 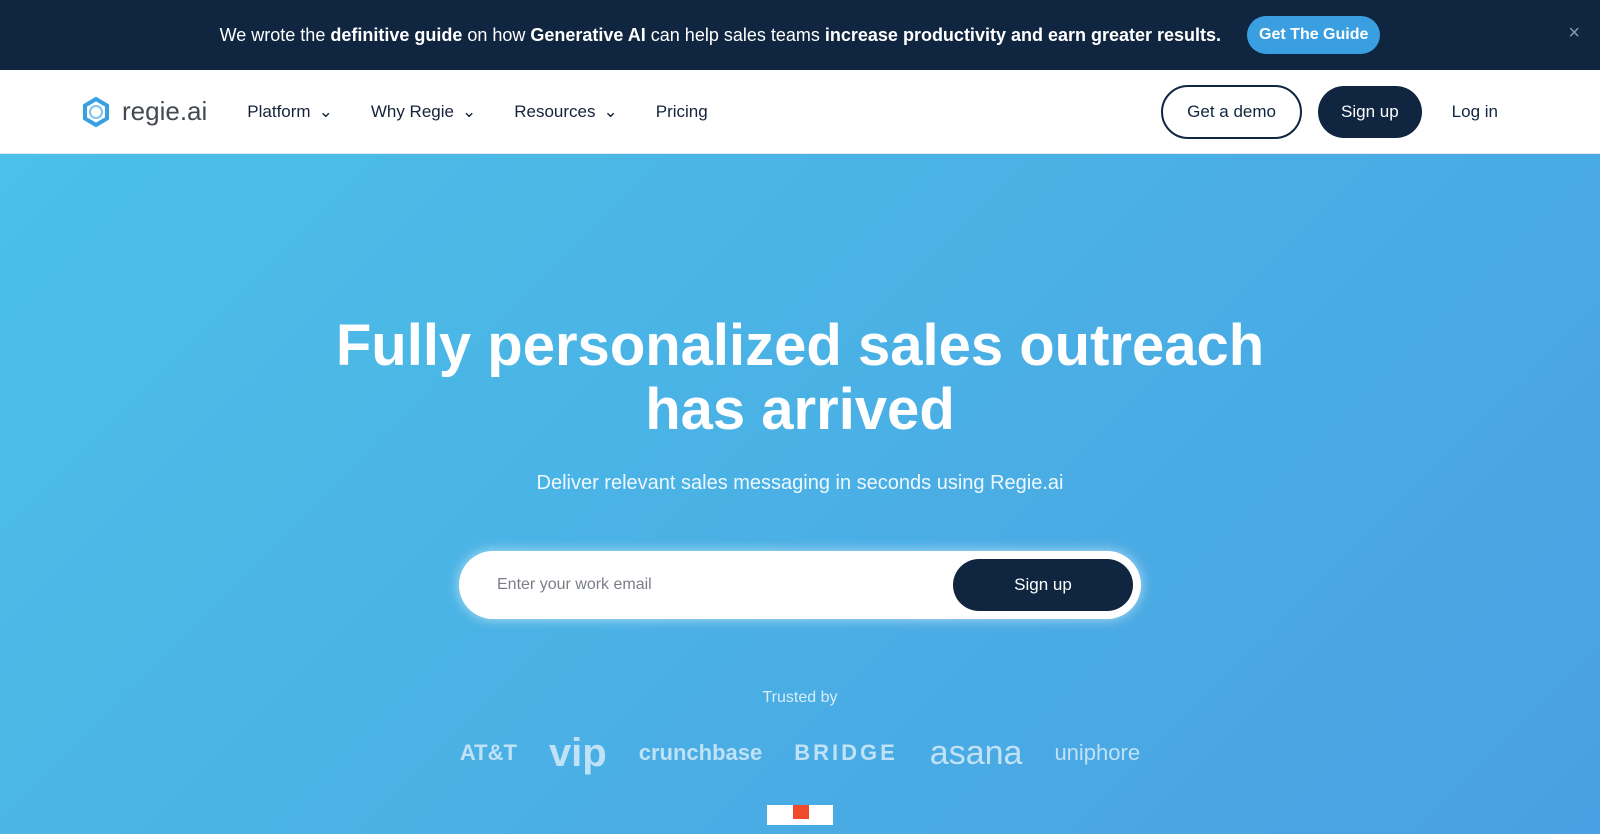 I want to click on asana-logo: asana, so click(x=976, y=752).